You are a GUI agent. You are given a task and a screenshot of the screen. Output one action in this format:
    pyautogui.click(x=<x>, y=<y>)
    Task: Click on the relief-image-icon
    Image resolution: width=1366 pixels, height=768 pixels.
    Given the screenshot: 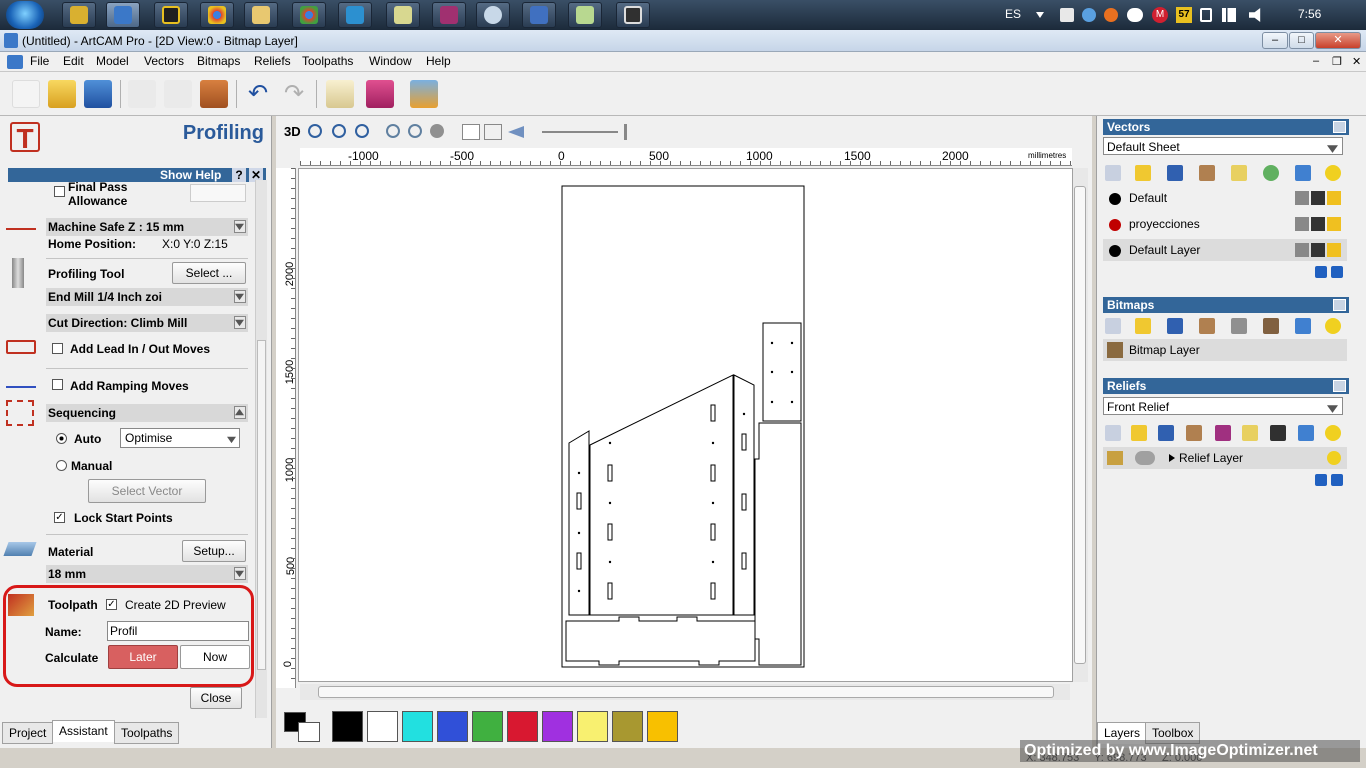 What is the action you would take?
    pyautogui.click(x=1278, y=433)
    